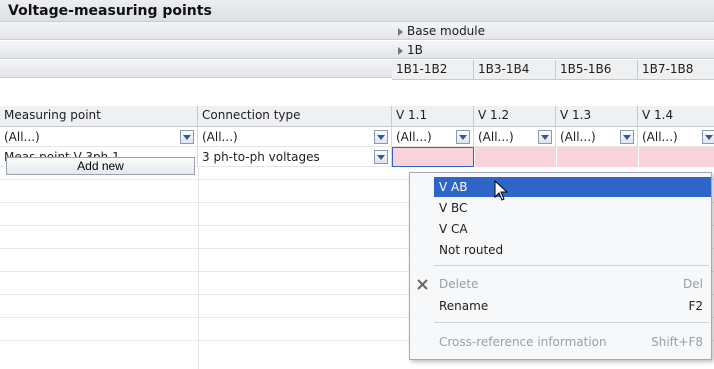  I want to click on menu-item-rename-shortcut: F2, so click(695, 306).